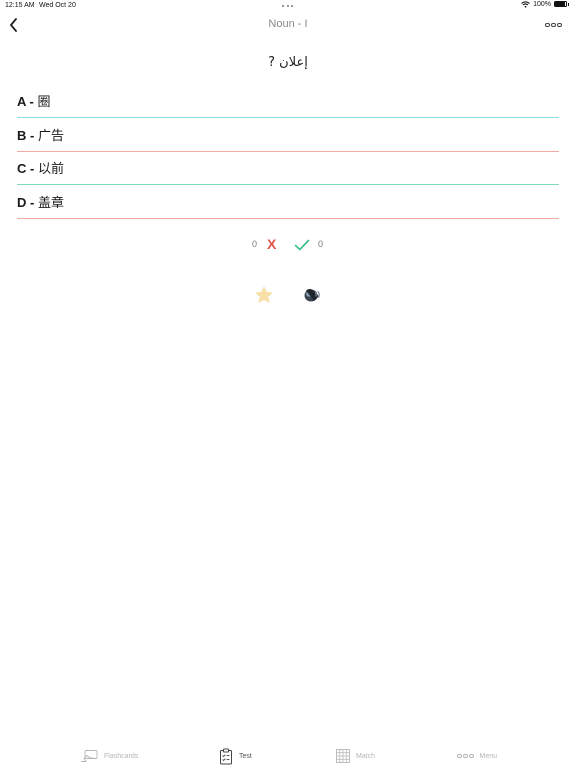  Describe the element at coordinates (366, 756) in the screenshot. I see `tab-match-label: Match` at that location.